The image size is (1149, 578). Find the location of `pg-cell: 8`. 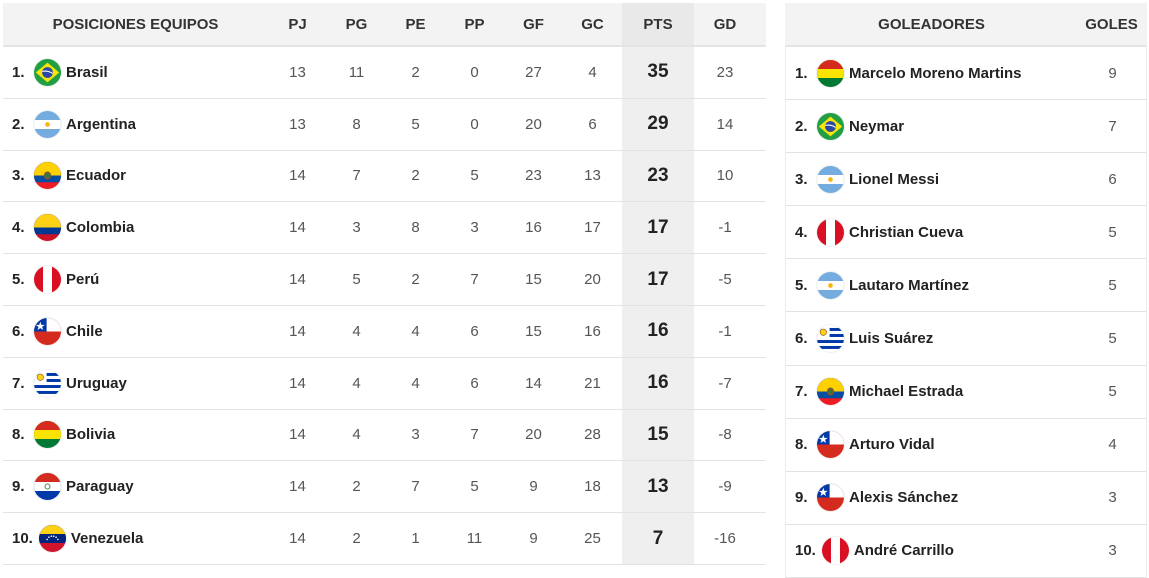

pg-cell: 8 is located at coordinates (356, 124).